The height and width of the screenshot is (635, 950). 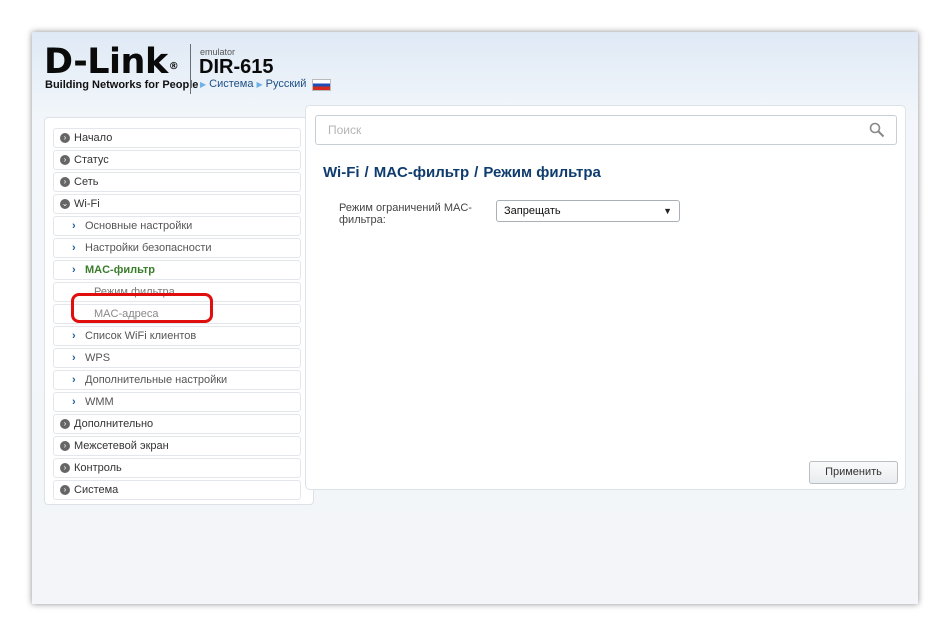 I want to click on nav-system-link: Система, so click(x=231, y=84).